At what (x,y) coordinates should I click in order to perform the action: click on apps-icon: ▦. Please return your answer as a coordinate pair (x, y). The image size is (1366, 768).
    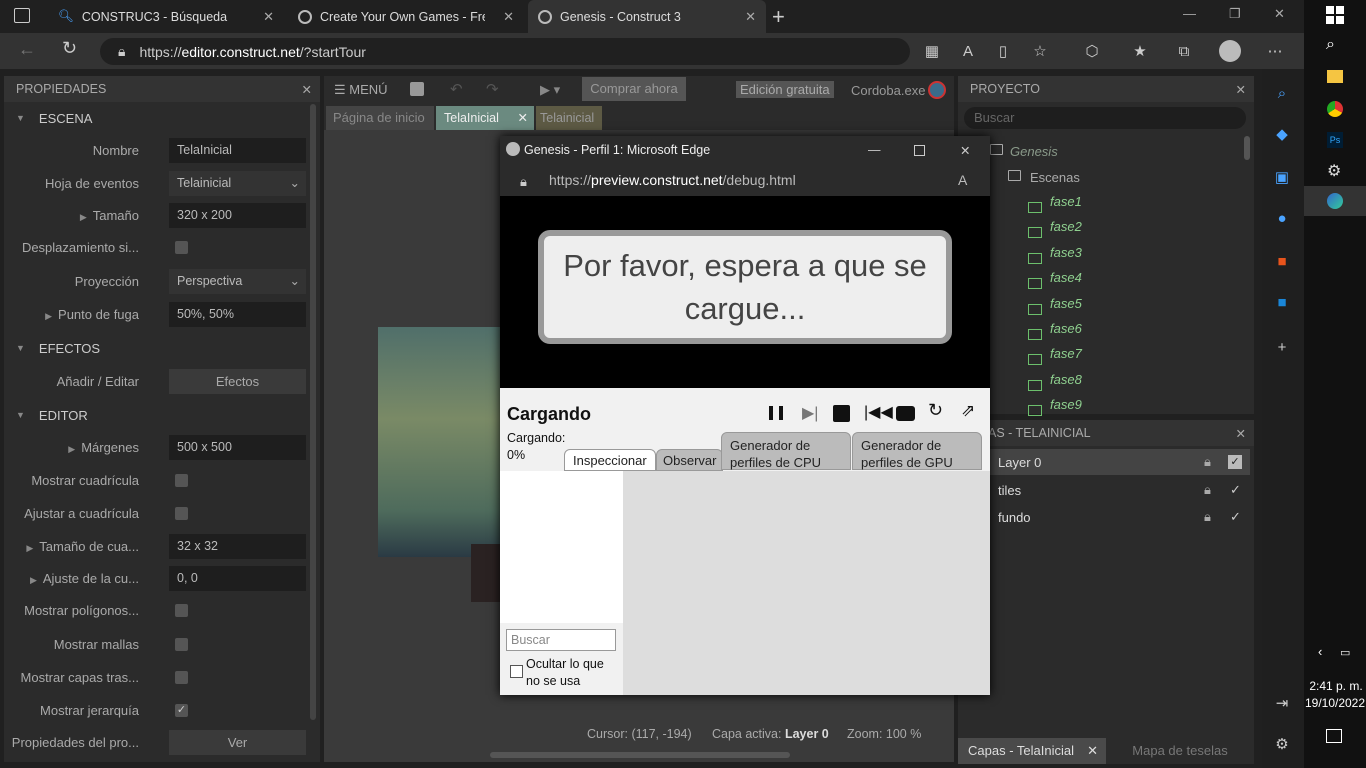
    Looking at the image, I should click on (932, 52).